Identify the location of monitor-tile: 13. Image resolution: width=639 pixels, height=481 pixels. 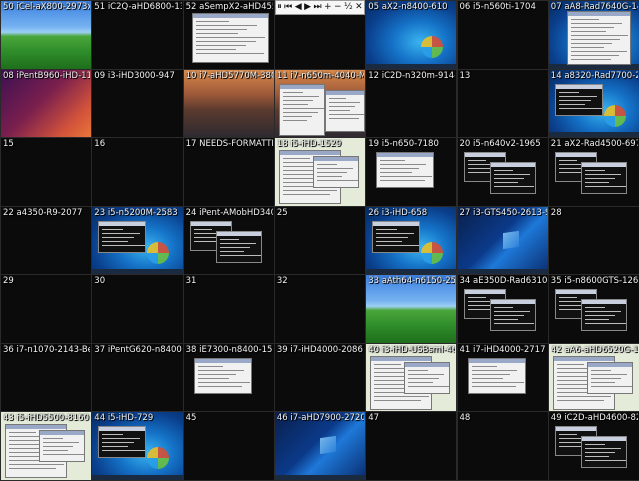
(502, 103).